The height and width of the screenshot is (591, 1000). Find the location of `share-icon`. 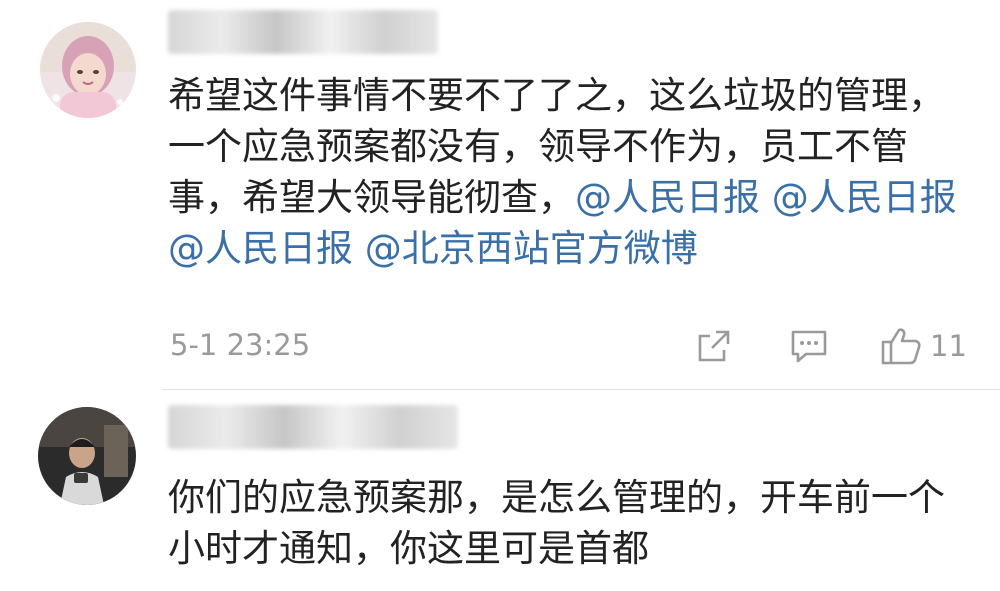

share-icon is located at coordinates (714, 346).